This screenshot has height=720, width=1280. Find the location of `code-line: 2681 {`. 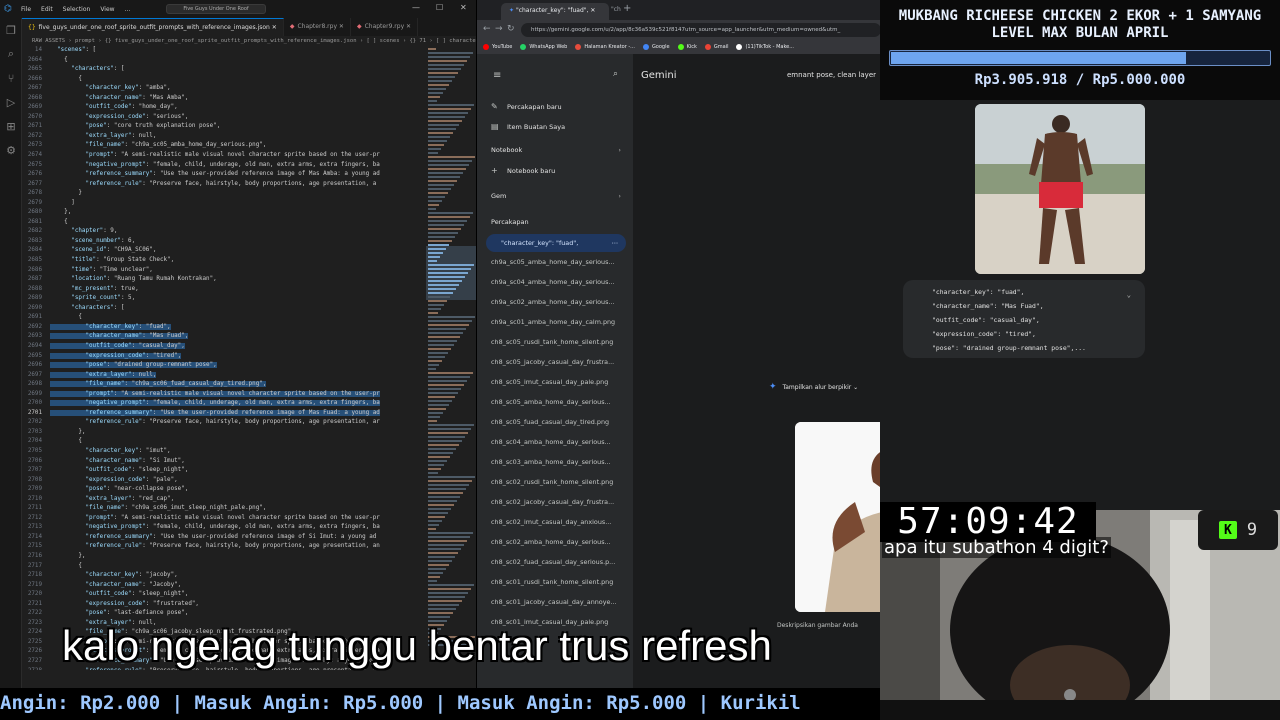

code-line: 2681 { is located at coordinates (224, 223).